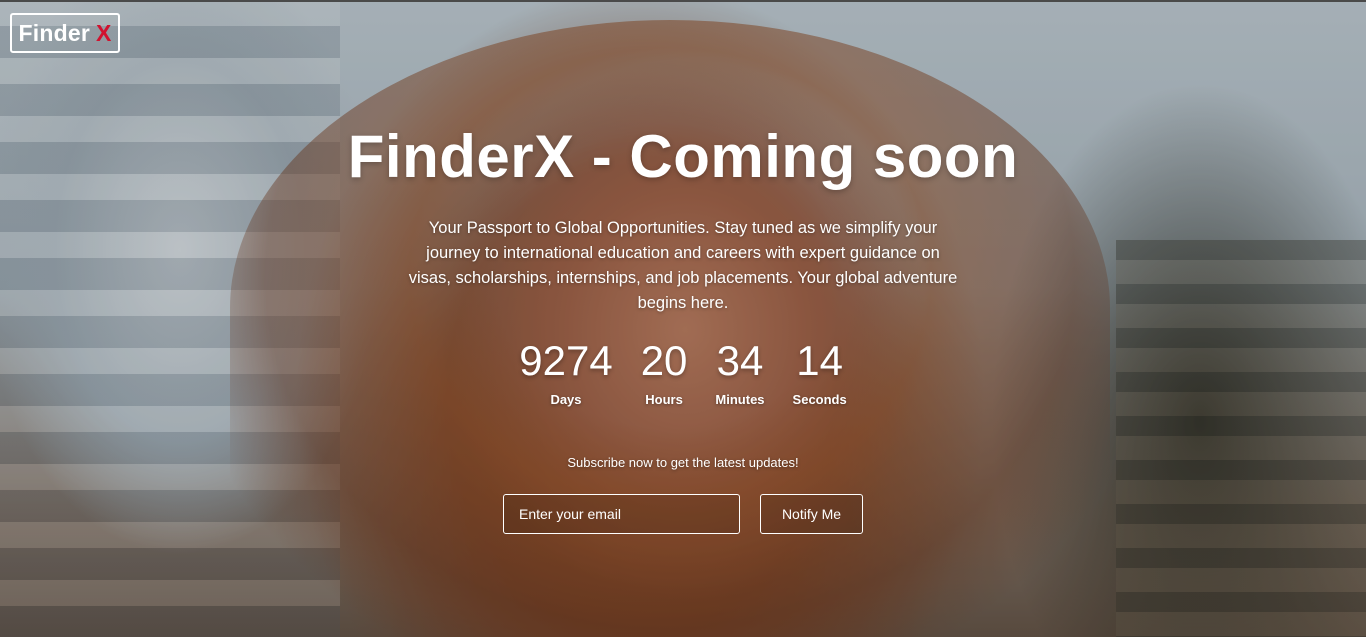 This screenshot has width=1366, height=637. Describe the element at coordinates (566, 360) in the screenshot. I see `countdown-days-value: 9274` at that location.